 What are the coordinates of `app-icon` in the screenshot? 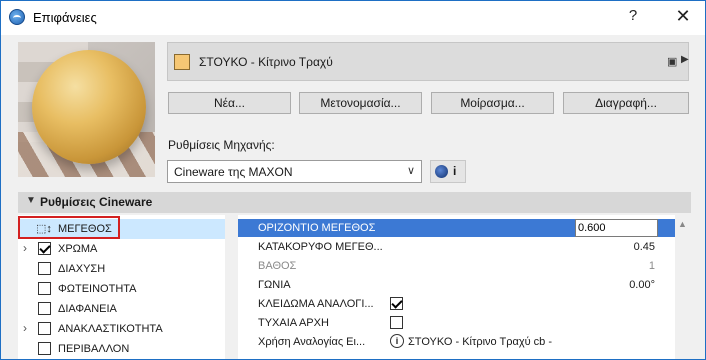 It's located at (17, 17).